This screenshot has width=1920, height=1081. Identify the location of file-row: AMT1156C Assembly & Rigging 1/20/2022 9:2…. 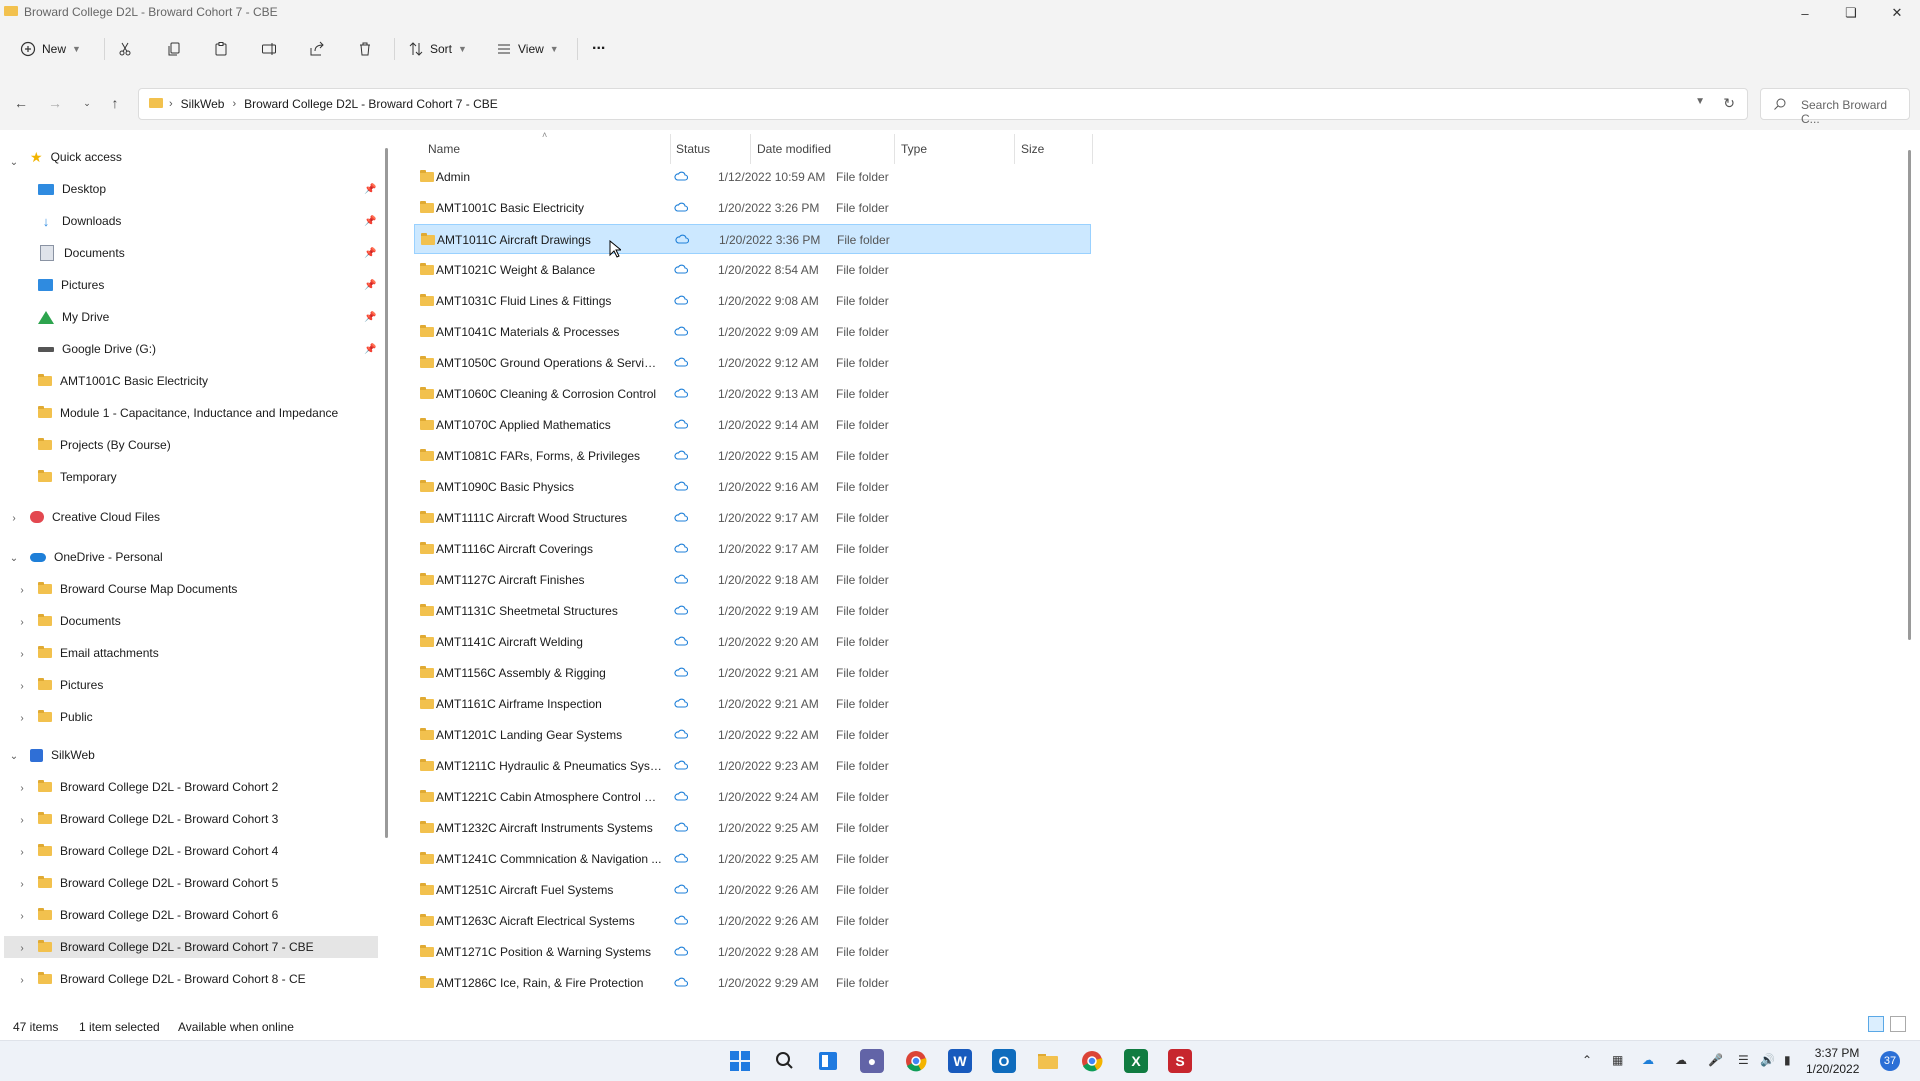
(752, 673).